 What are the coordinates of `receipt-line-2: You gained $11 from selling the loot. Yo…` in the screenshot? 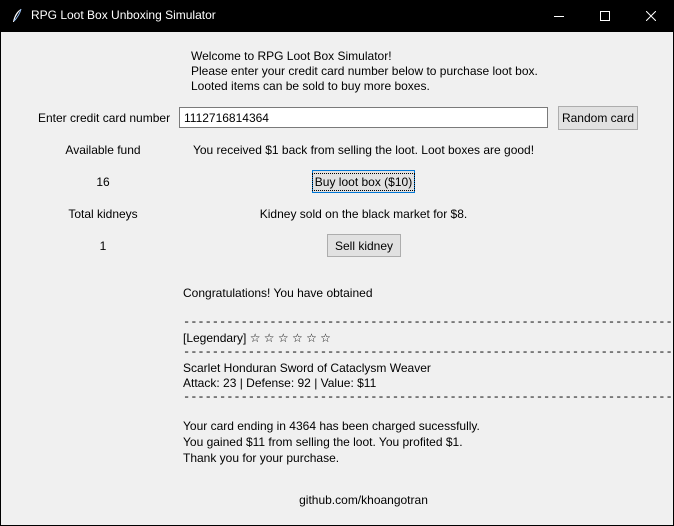 It's located at (323, 442).